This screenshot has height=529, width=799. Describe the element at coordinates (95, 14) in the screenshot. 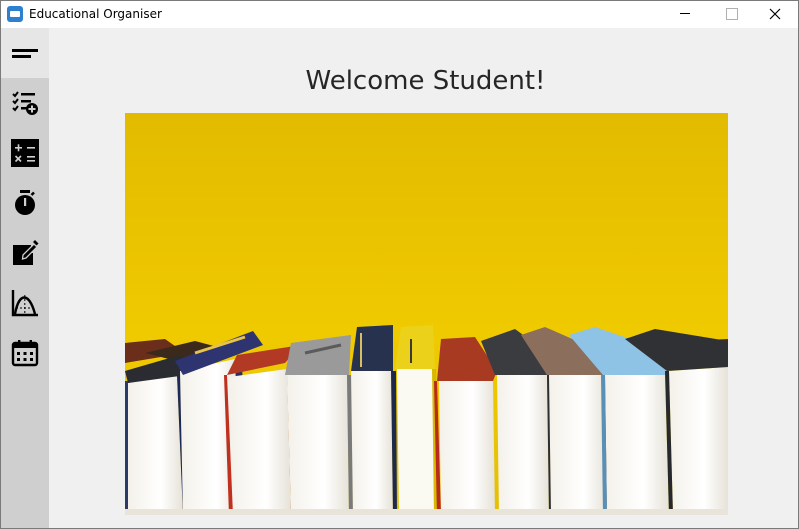

I see `window-title: Educational Organiser` at that location.